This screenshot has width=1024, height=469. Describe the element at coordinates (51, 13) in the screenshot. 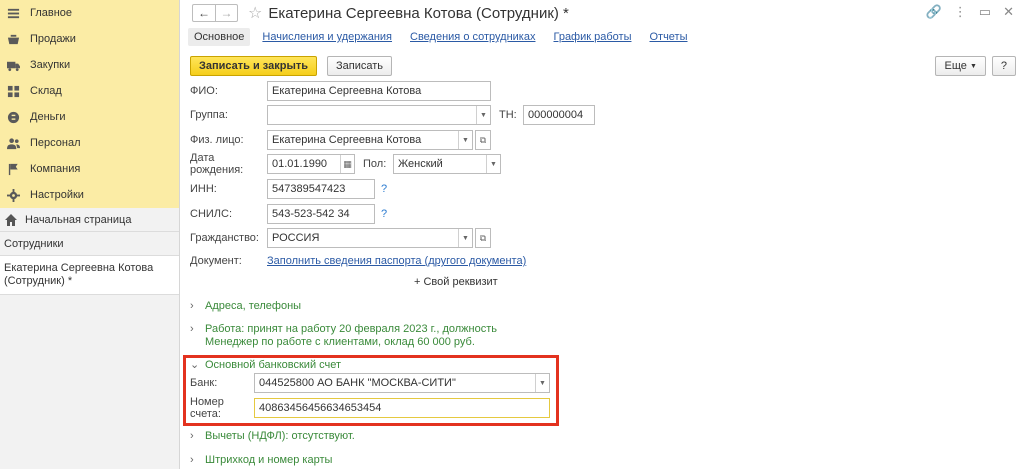

I see `section-label: Главное` at that location.